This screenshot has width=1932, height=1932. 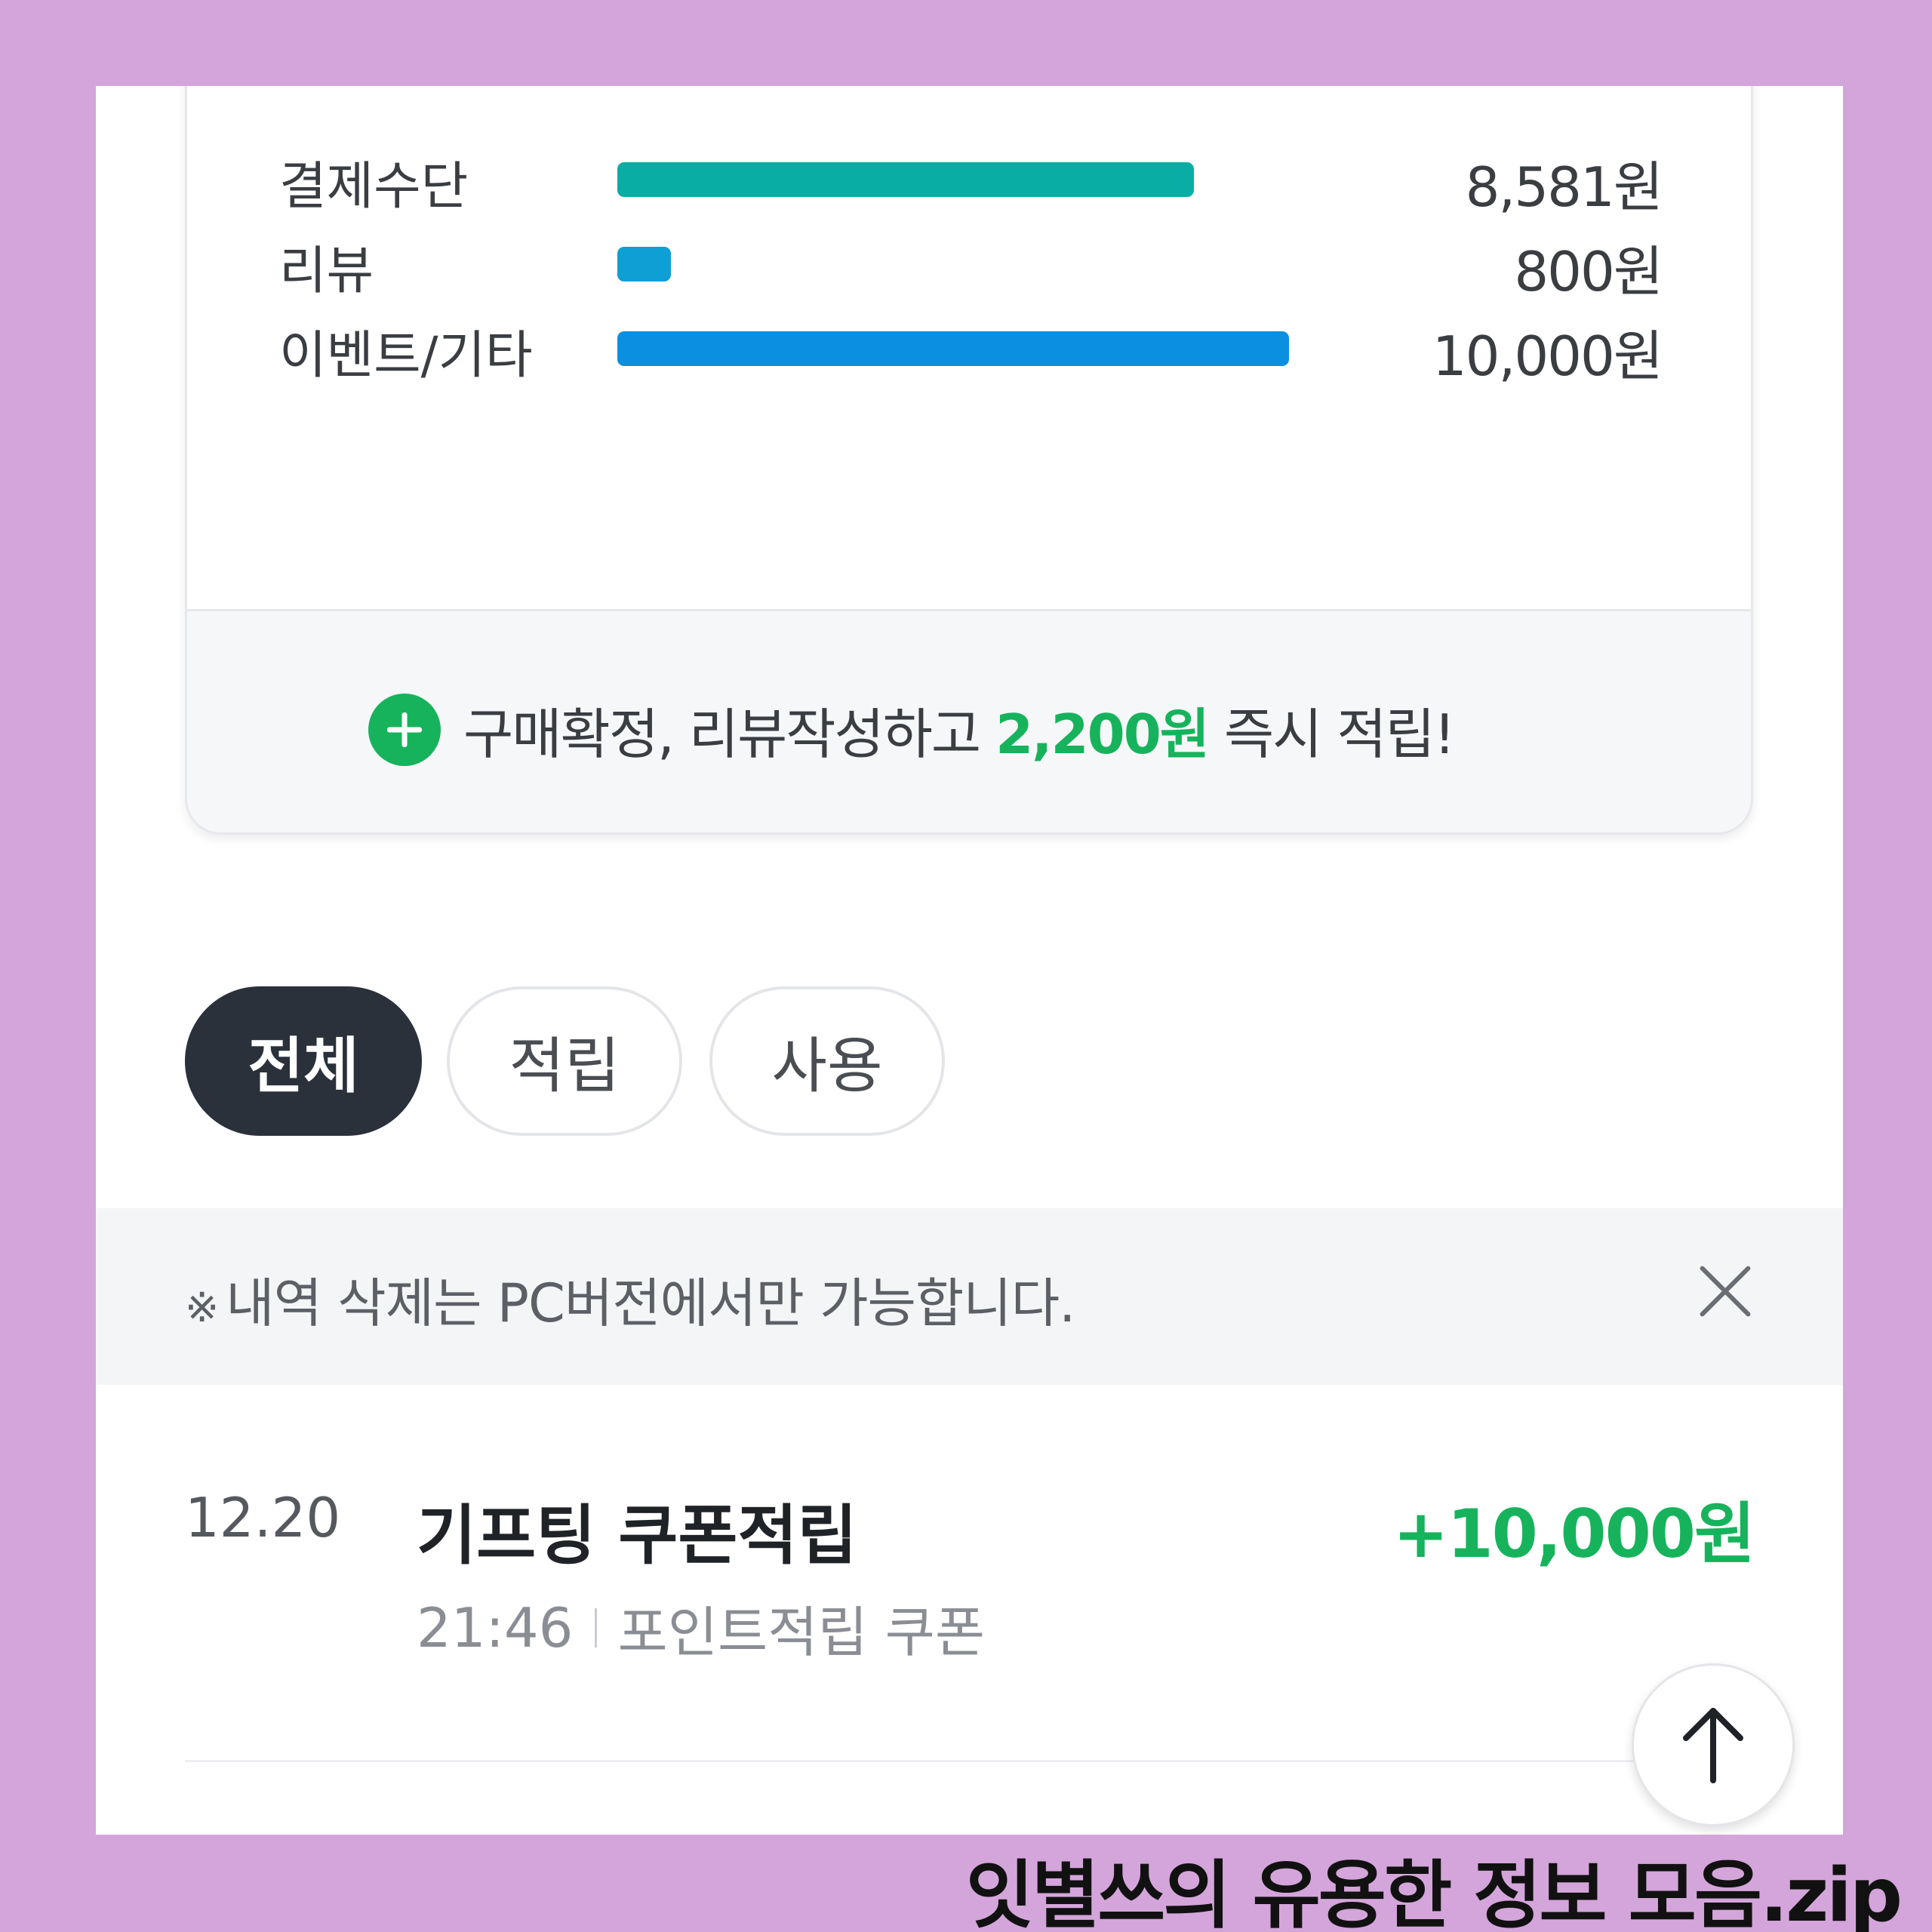 What do you see at coordinates (1588, 271) in the screenshot?
I see `breakdown-amount: 800원` at bounding box center [1588, 271].